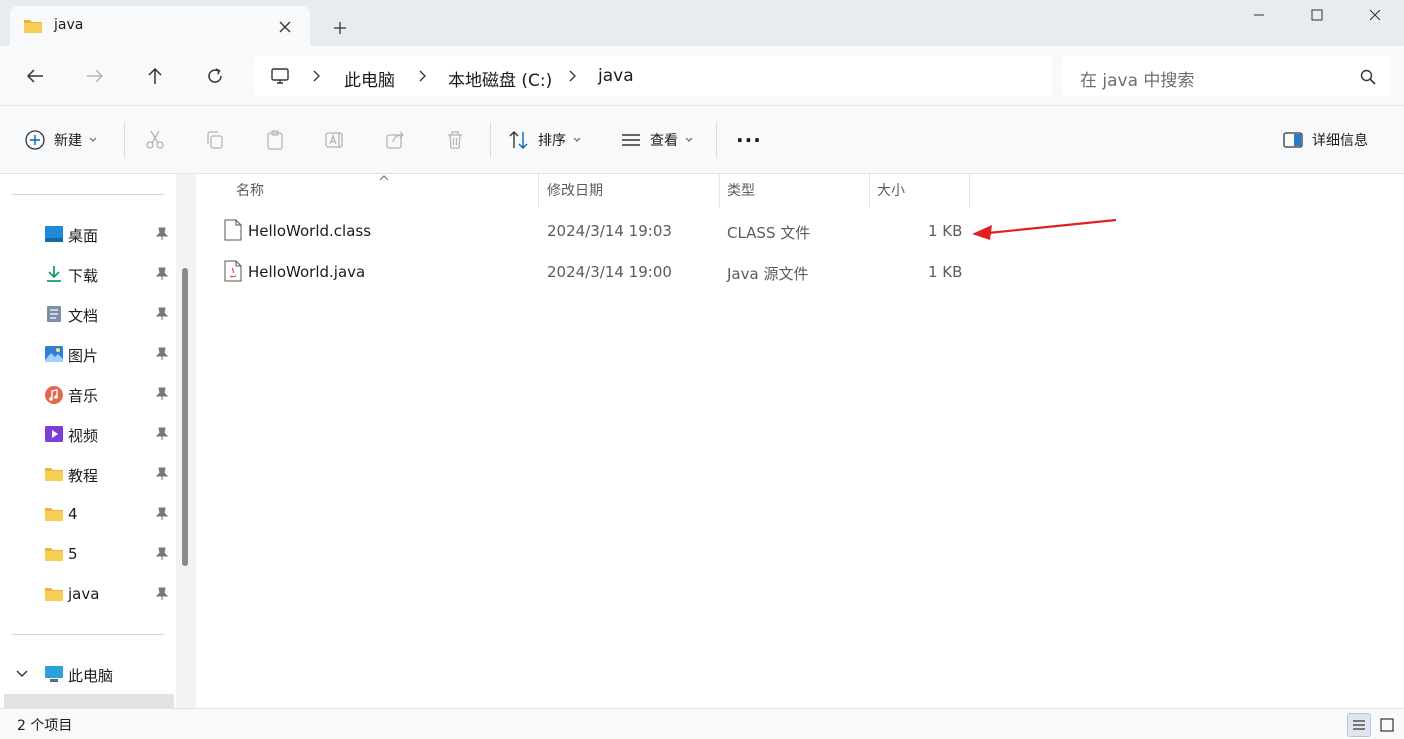 The width and height of the screenshot is (1404, 739). I want to click on details-view-icon, so click(1359, 725).